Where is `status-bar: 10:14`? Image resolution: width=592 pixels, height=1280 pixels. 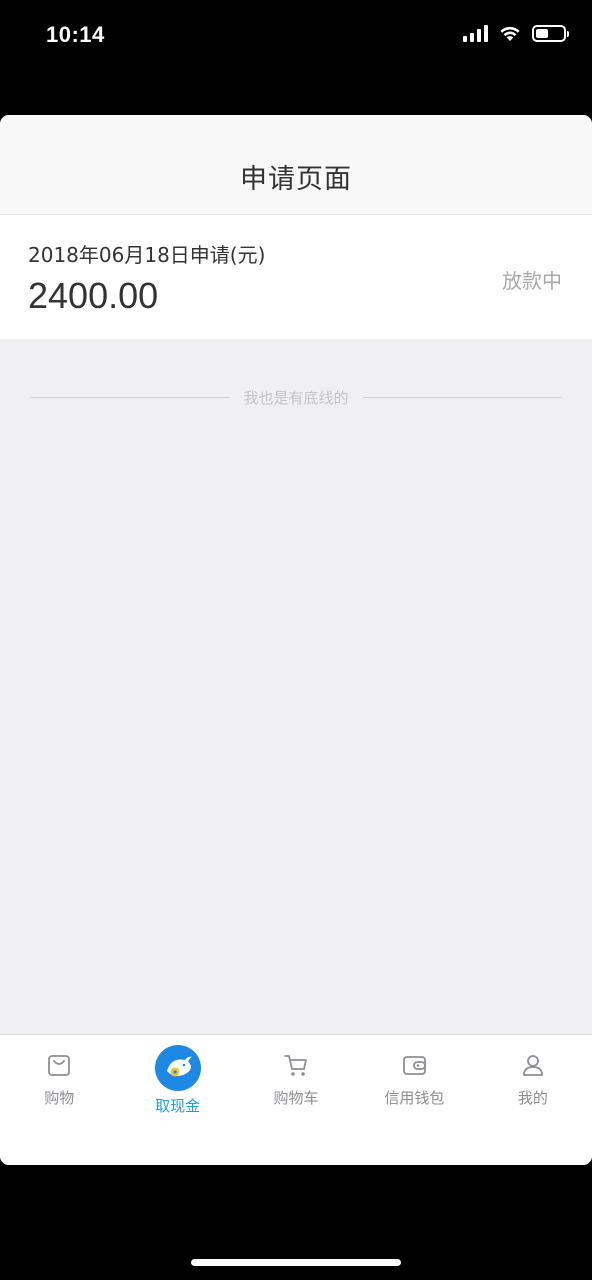
status-bar: 10:14 is located at coordinates (296, 35).